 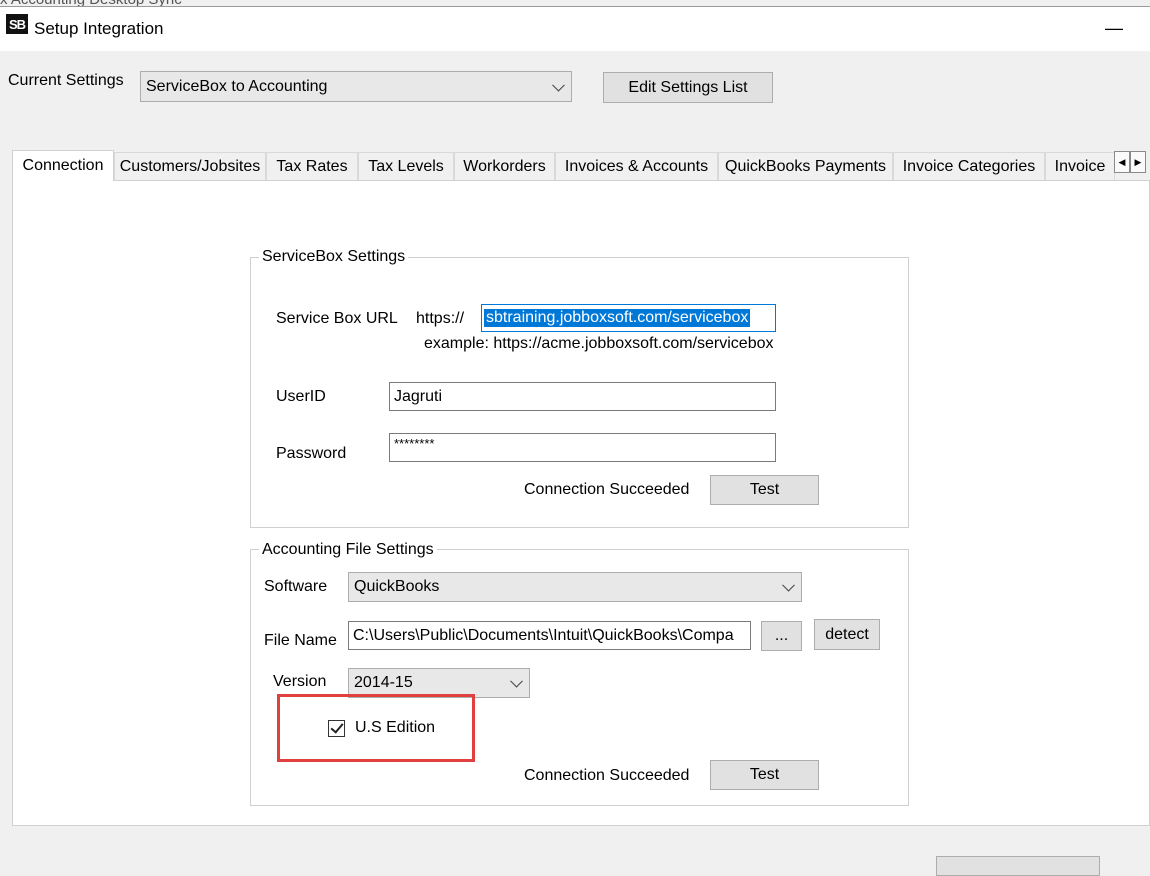 I want to click on detect-button: detect, so click(x=847, y=634).